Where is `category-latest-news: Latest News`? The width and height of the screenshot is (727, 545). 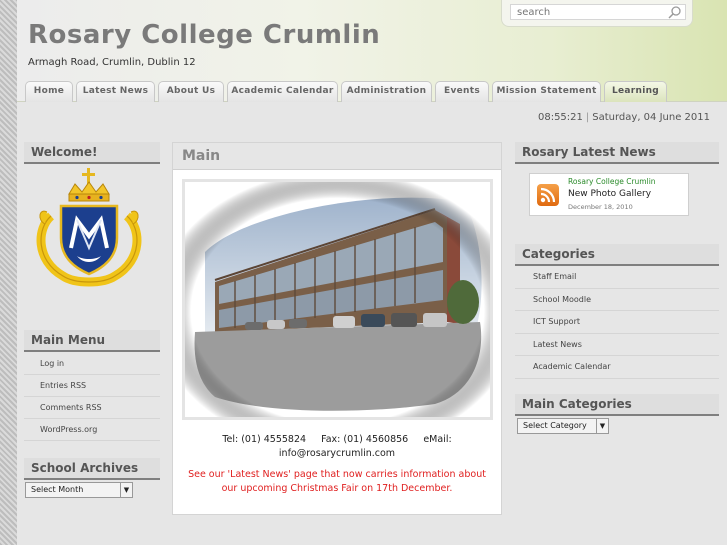 category-latest-news: Latest News is located at coordinates (617, 345).